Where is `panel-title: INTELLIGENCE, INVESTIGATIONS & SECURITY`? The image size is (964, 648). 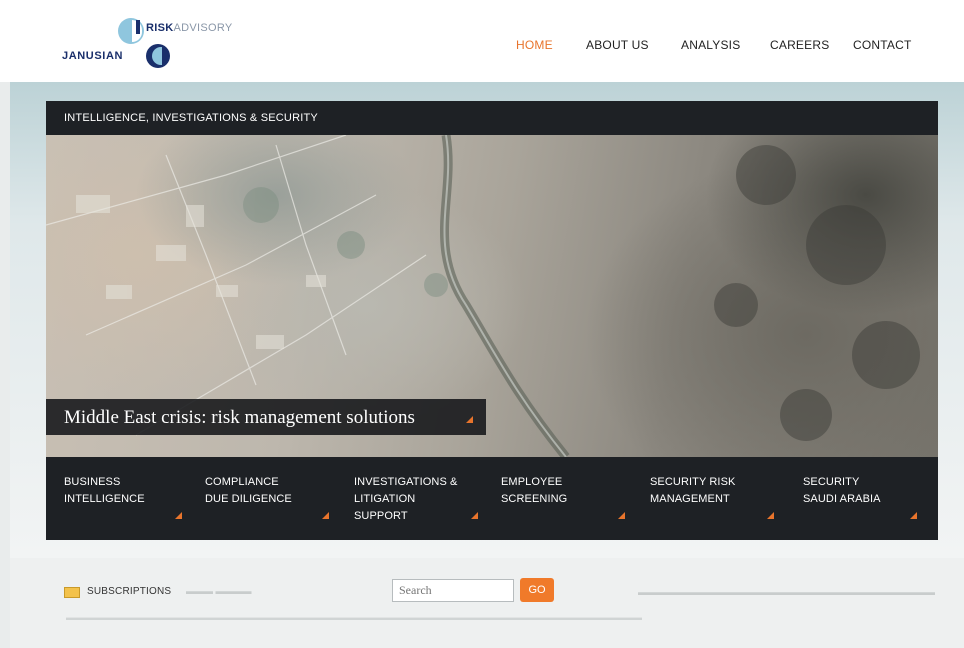 panel-title: INTELLIGENCE, INVESTIGATIONS & SECURITY is located at coordinates (191, 118).